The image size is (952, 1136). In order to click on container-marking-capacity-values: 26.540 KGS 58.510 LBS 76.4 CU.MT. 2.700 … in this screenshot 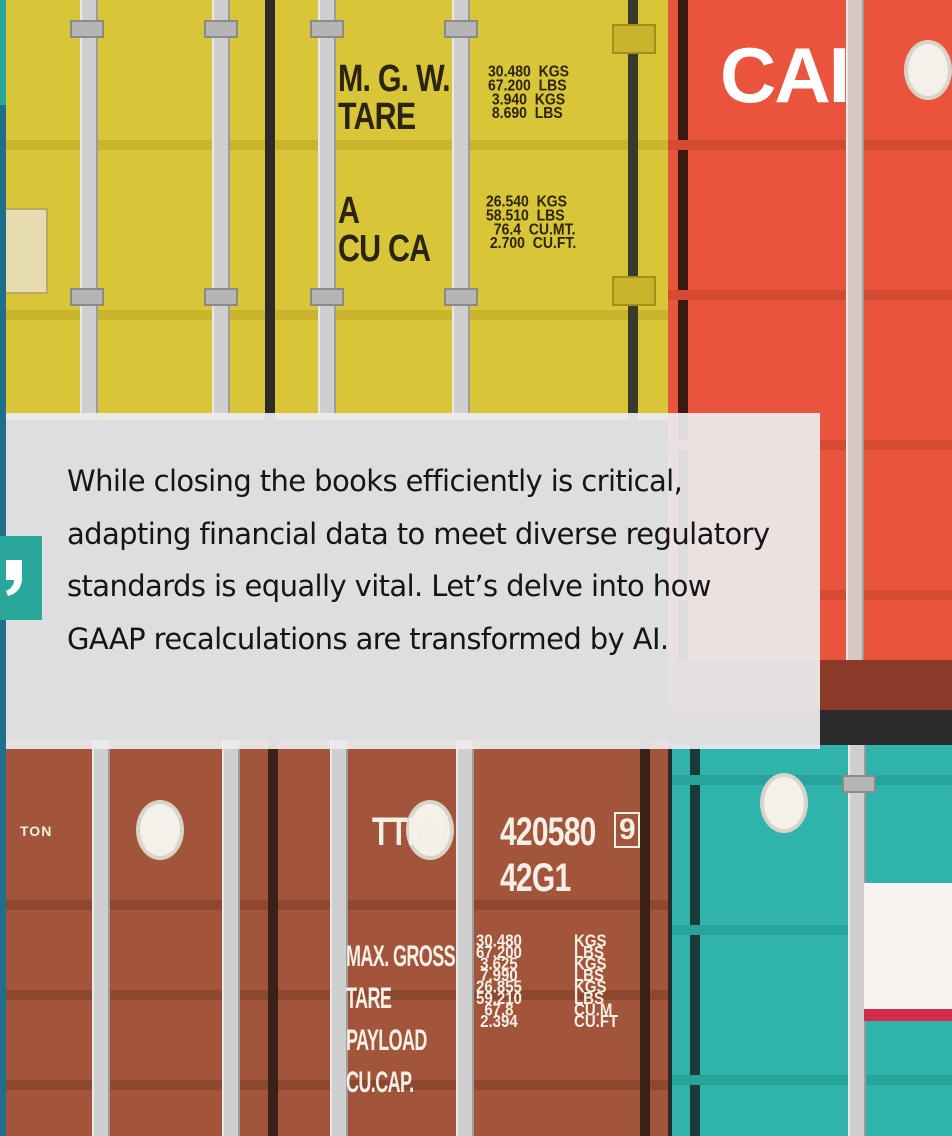, I will do `click(531, 221)`.